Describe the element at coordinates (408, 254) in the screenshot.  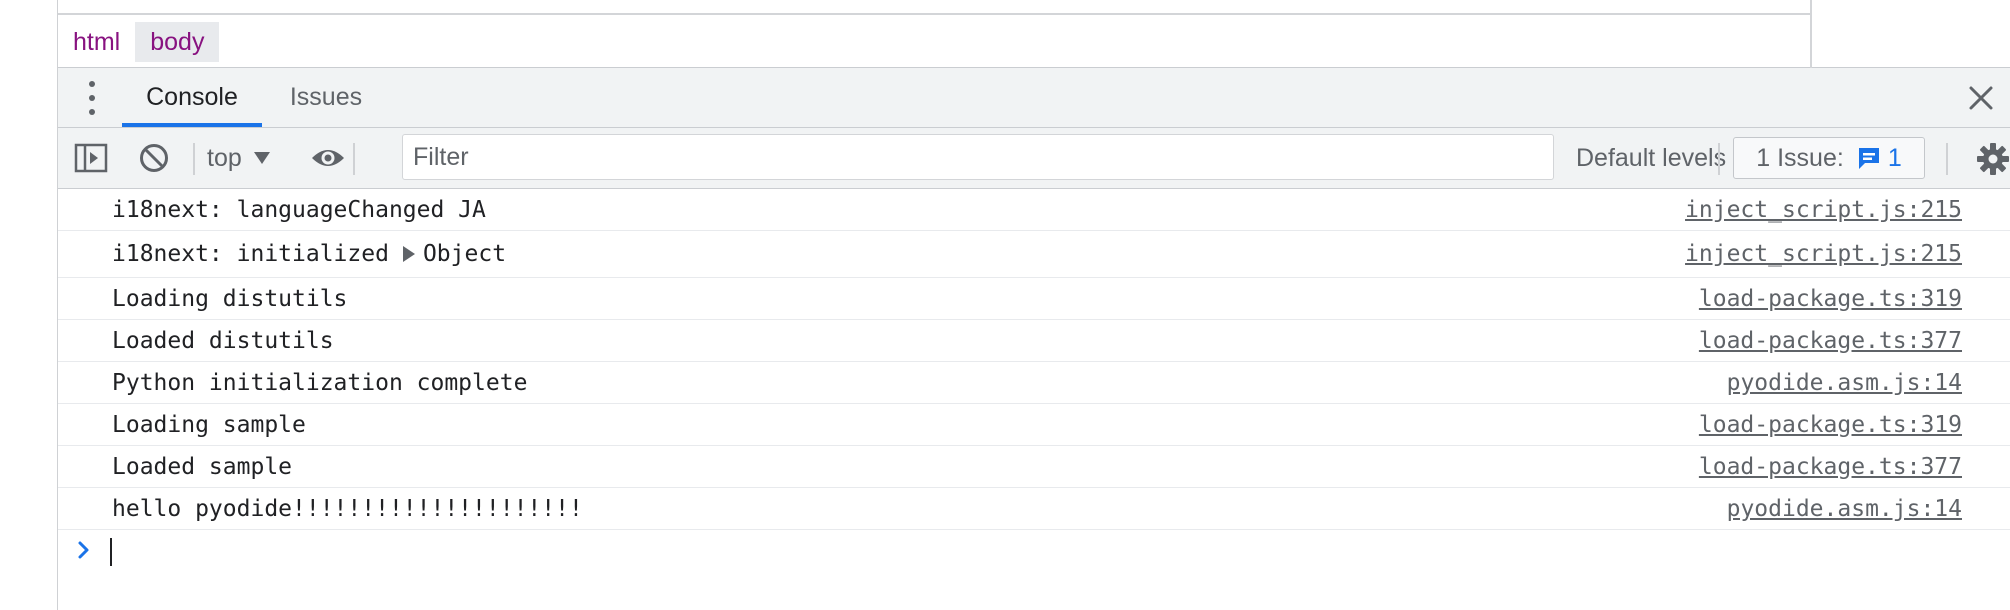
I see `expand-triangle-icon` at that location.